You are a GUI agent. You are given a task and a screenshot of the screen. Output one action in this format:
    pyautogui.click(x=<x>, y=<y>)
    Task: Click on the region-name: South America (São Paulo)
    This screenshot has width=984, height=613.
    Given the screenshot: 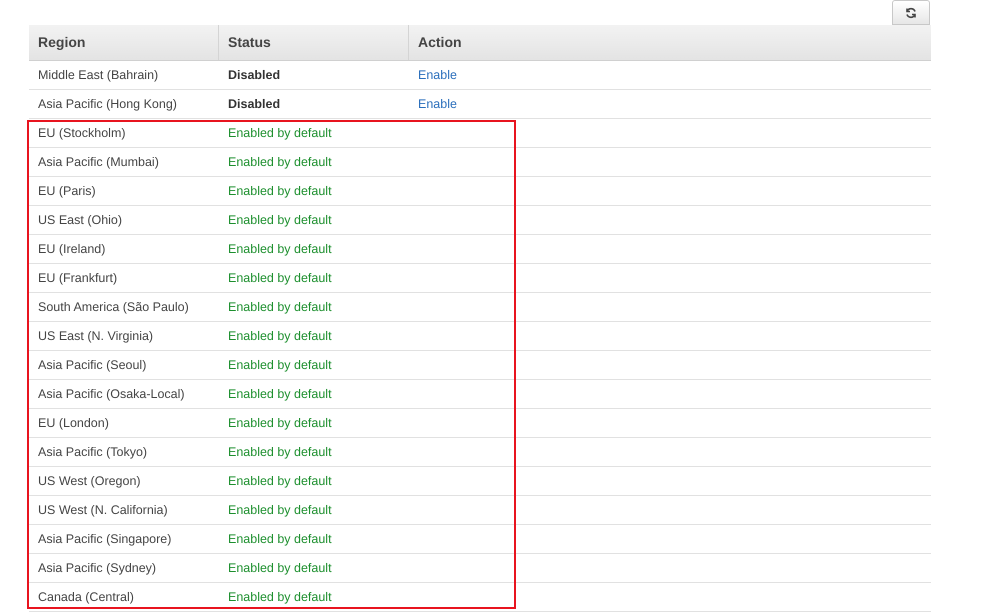 What is the action you would take?
    pyautogui.click(x=113, y=307)
    